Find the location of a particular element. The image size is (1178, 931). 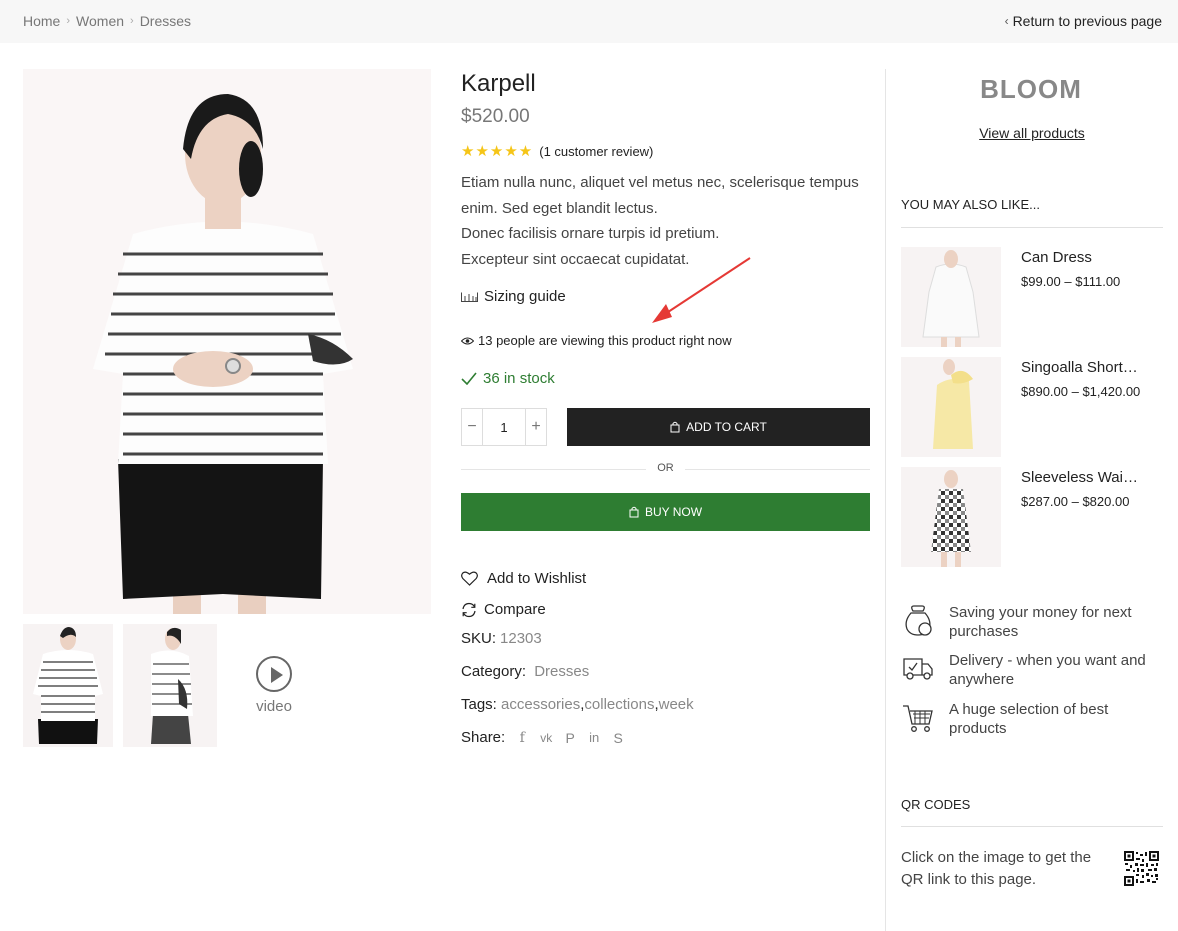

sizing-guide-link: Sizing guide is located at coordinates (513, 296).